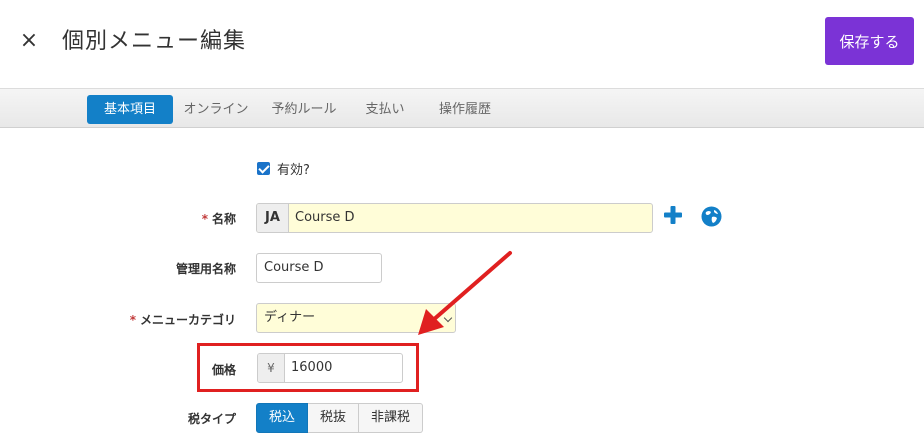  I want to click on tax-type-option-excluded: 税抜, so click(334, 418).